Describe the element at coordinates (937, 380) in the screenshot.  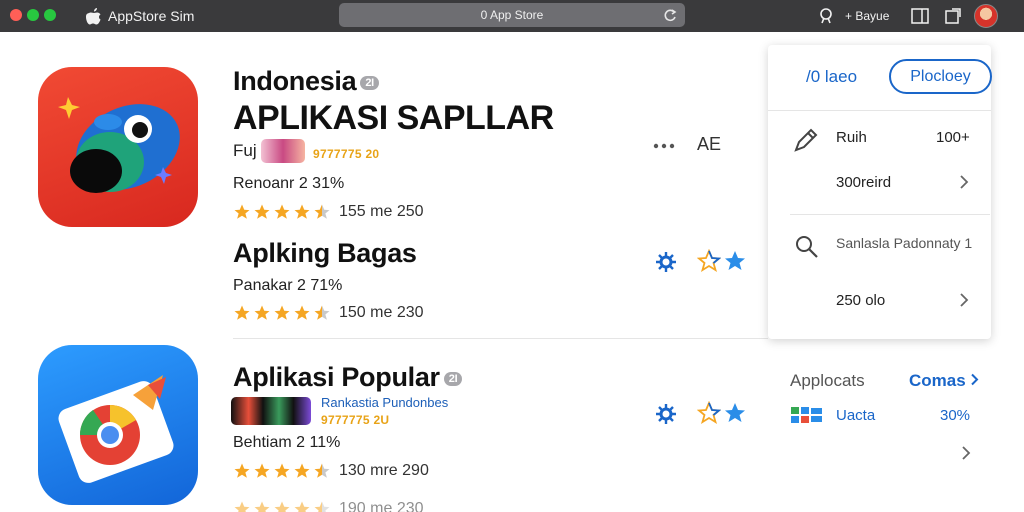
I see `see-more-link-text: Comas` at that location.